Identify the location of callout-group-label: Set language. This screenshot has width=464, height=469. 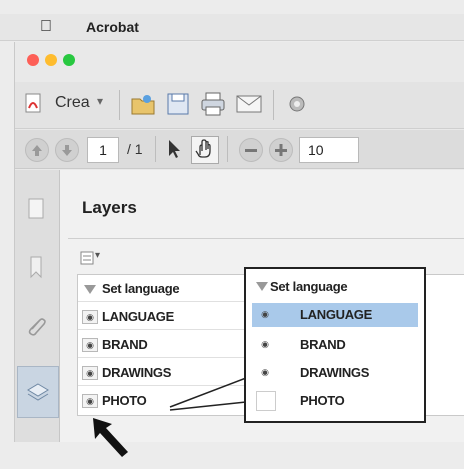
(309, 286).